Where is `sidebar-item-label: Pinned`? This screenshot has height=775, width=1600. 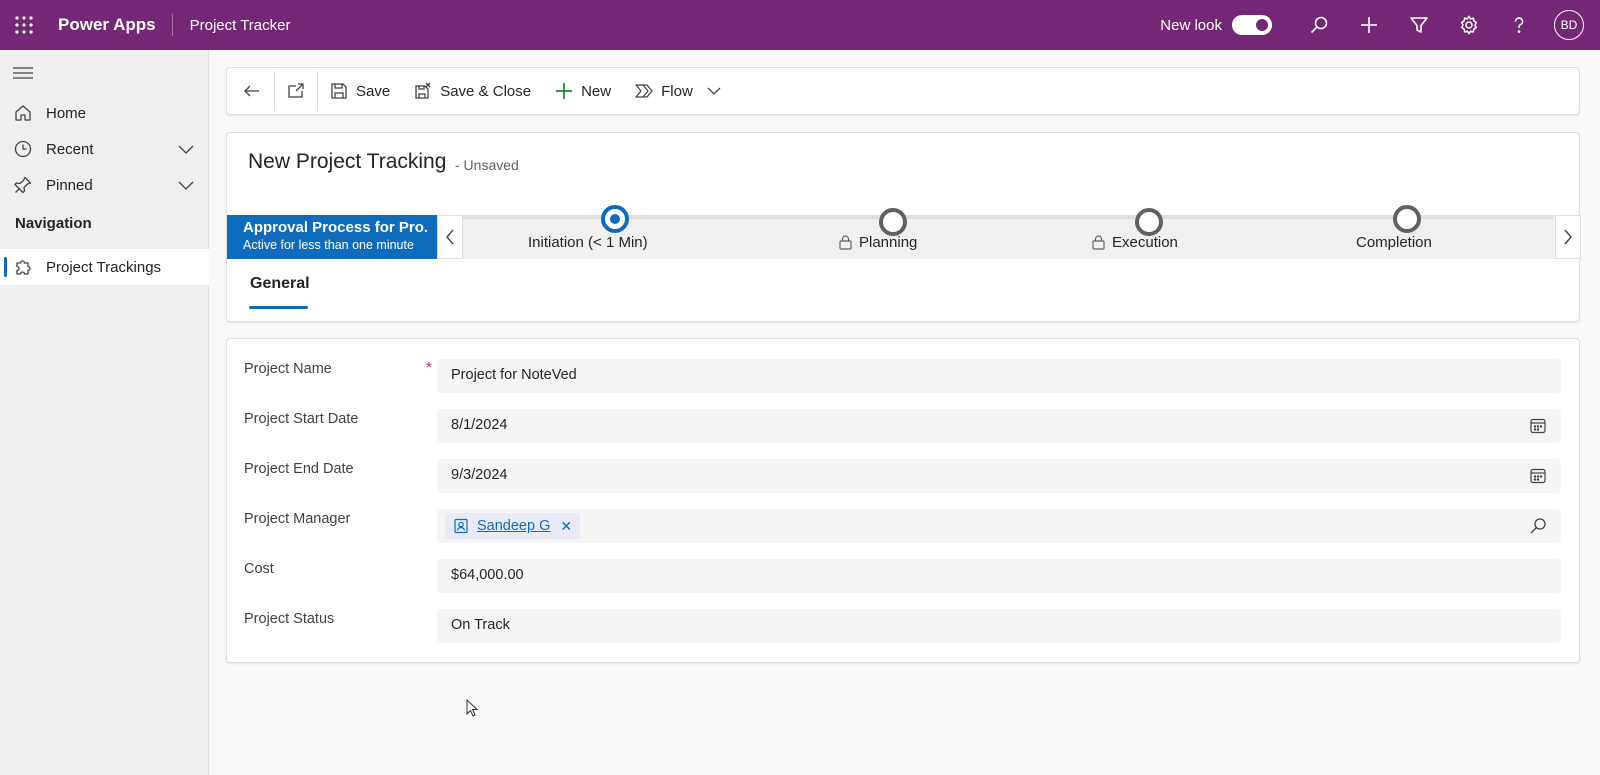
sidebar-item-label: Pinned is located at coordinates (69, 185).